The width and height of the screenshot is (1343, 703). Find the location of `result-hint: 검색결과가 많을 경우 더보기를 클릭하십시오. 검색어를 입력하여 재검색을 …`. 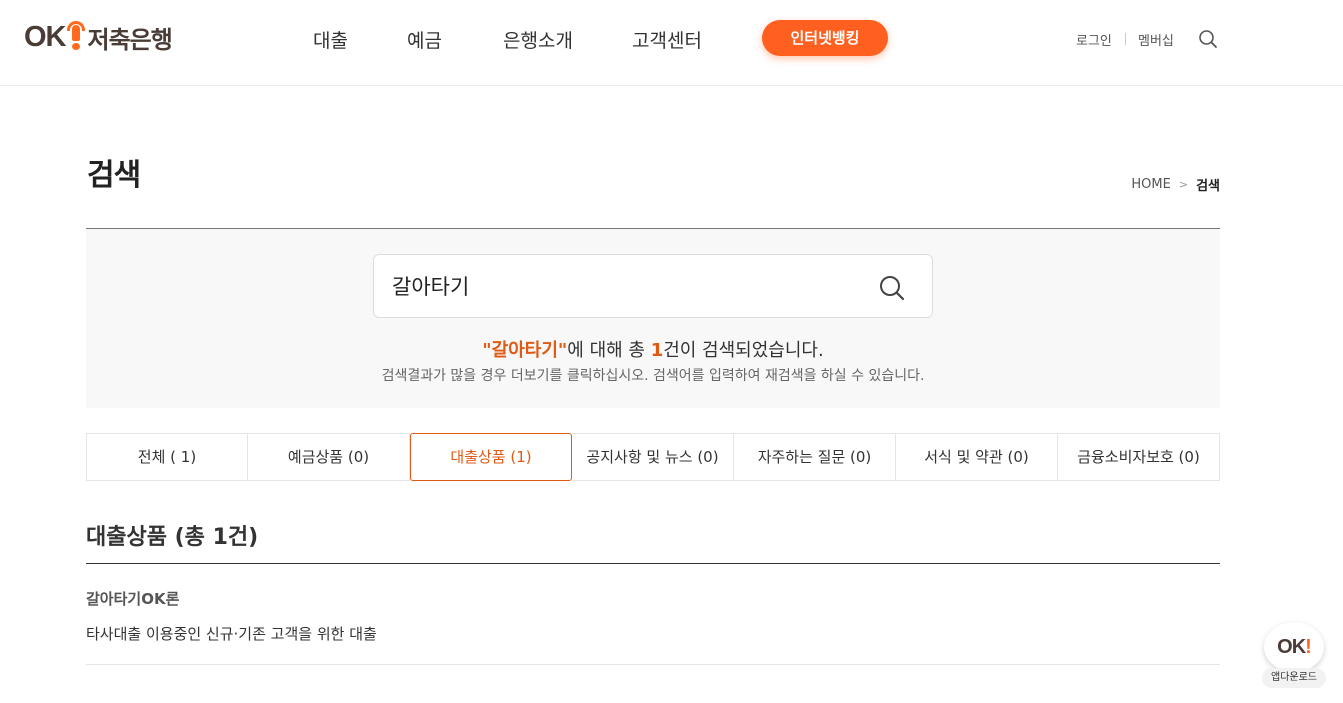

result-hint: 검색결과가 많을 경우 더보기를 클릭하십시오. 검색어를 입력하여 재검색을 … is located at coordinates (653, 376).